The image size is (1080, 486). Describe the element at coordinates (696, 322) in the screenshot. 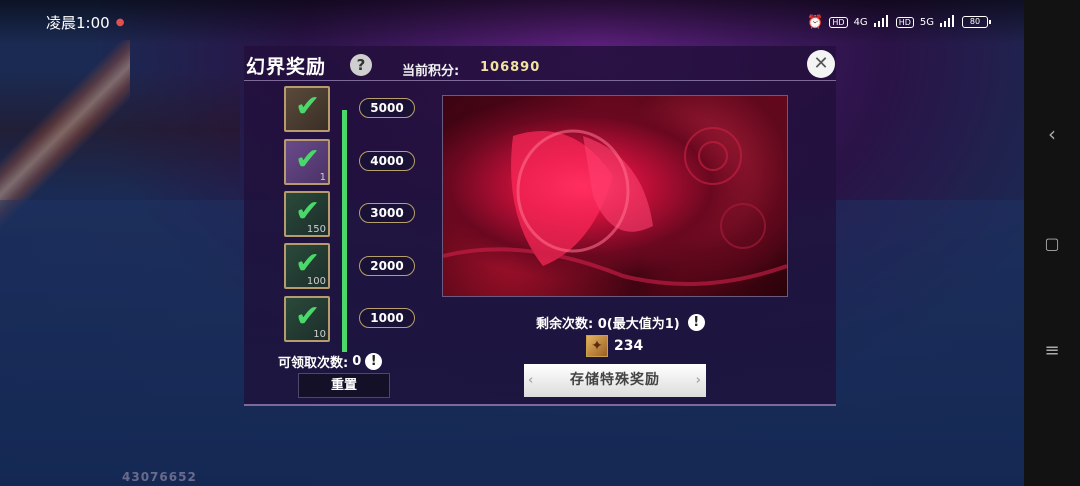

I see `info-icon-2: !` at that location.